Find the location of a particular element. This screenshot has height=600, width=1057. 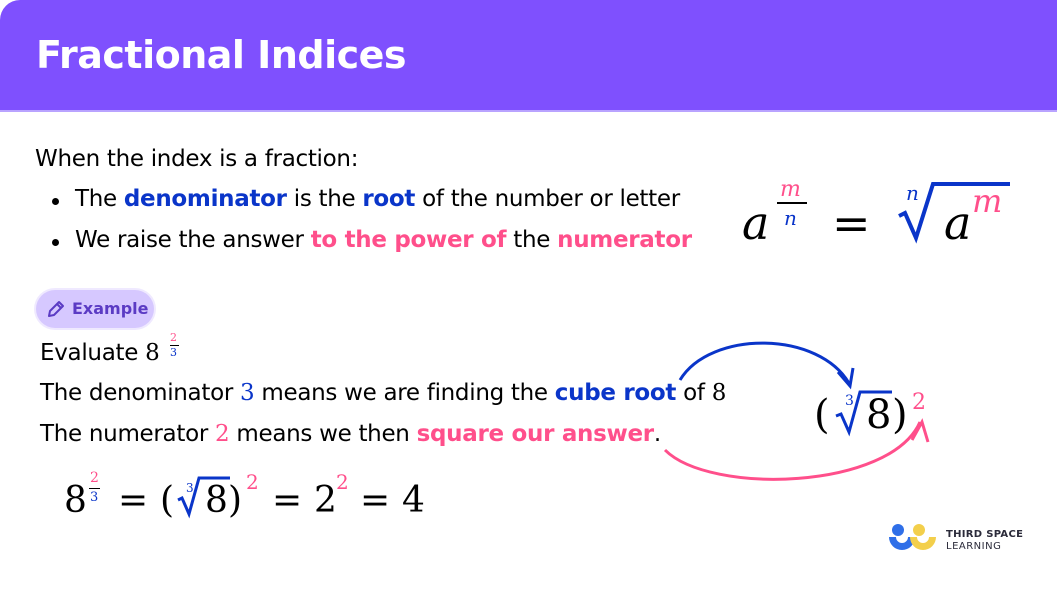

intro-lead: When the index is a fraction: is located at coordinates (197, 159).